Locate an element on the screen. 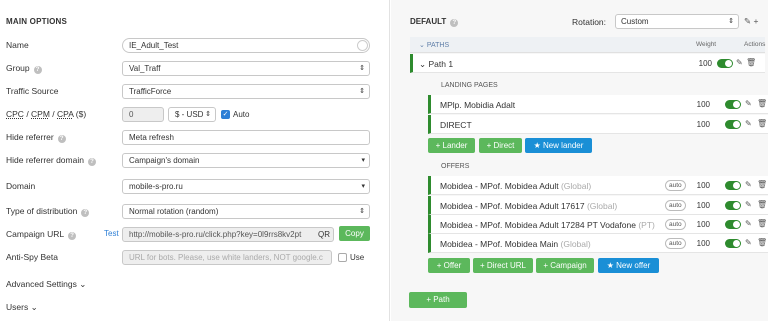  add-campaign-button: + Campaign is located at coordinates (565, 265).